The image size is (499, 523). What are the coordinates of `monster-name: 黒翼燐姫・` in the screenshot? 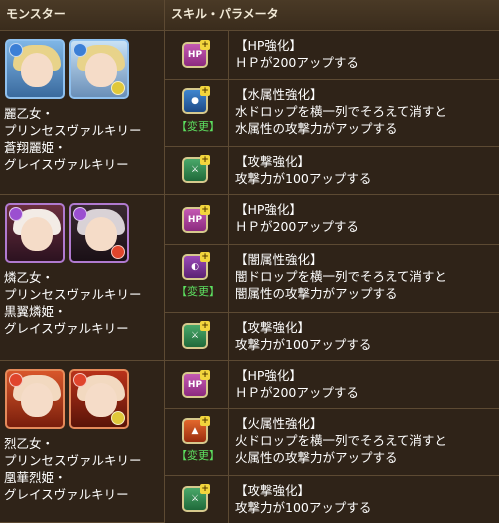 It's located at (35, 311).